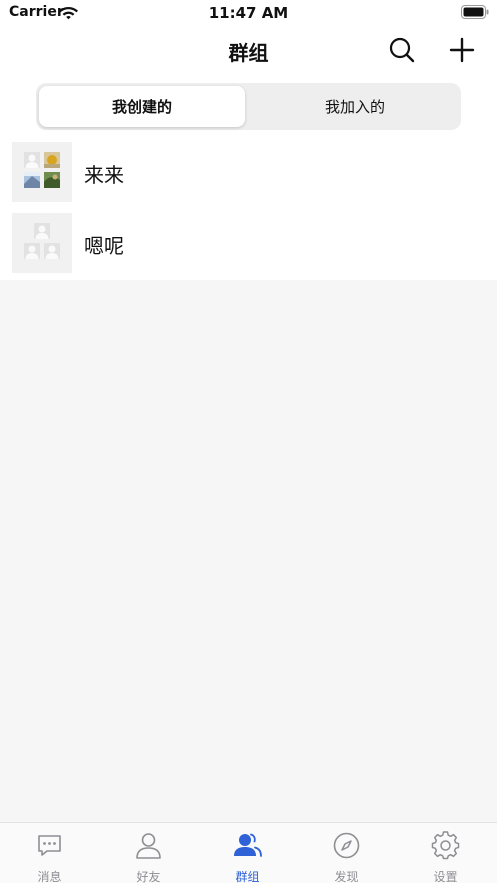 The image size is (497, 883). Describe the element at coordinates (346, 876) in the screenshot. I see `tab-label: 发现` at that location.